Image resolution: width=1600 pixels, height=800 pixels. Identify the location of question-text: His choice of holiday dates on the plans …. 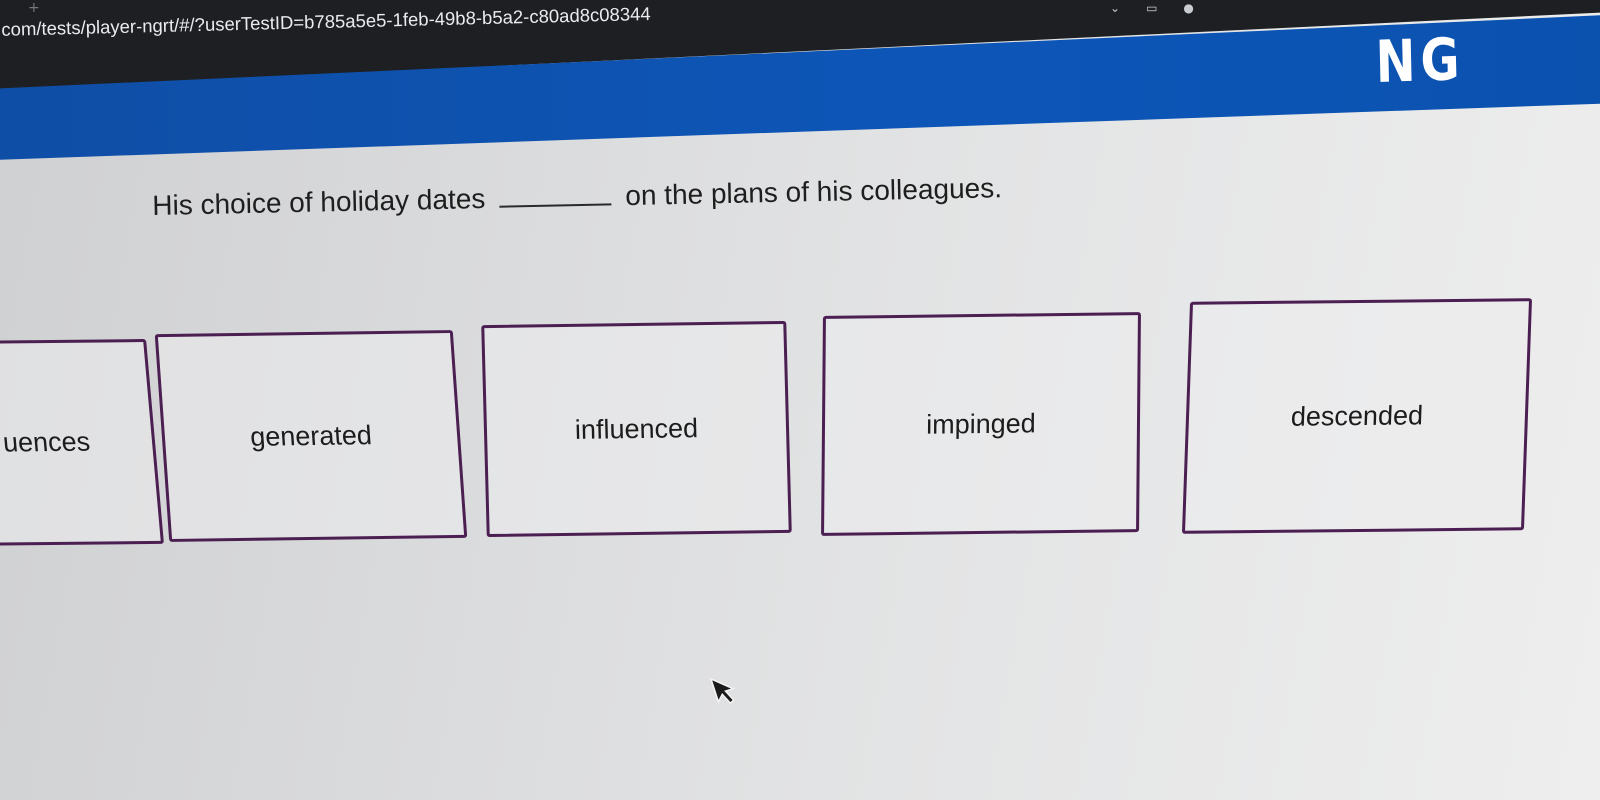
(577, 197).